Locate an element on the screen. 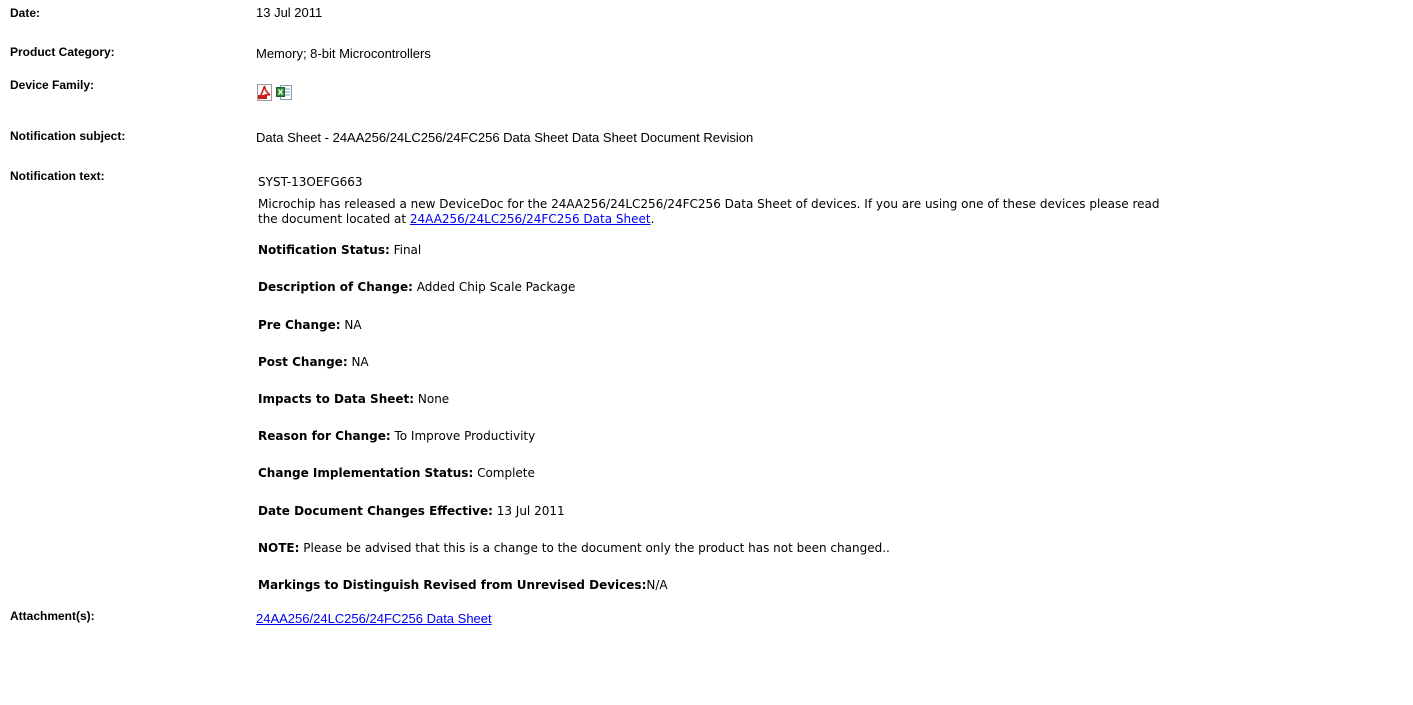 The image size is (1413, 705). pre-change-line: Pre Change: NA is located at coordinates (310, 325).